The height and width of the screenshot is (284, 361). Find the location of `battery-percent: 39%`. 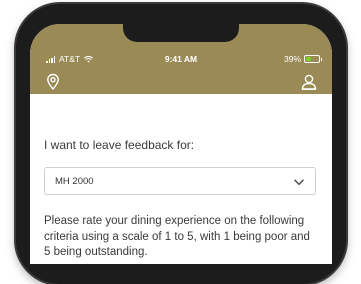

battery-percent: 39% is located at coordinates (292, 59).